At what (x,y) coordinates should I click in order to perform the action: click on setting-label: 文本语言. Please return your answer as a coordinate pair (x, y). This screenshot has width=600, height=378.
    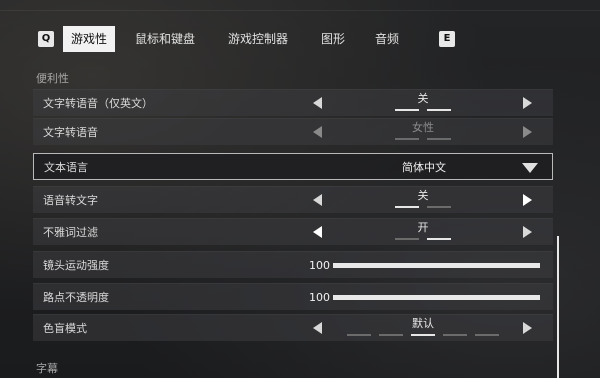
    Looking at the image, I should click on (66, 167).